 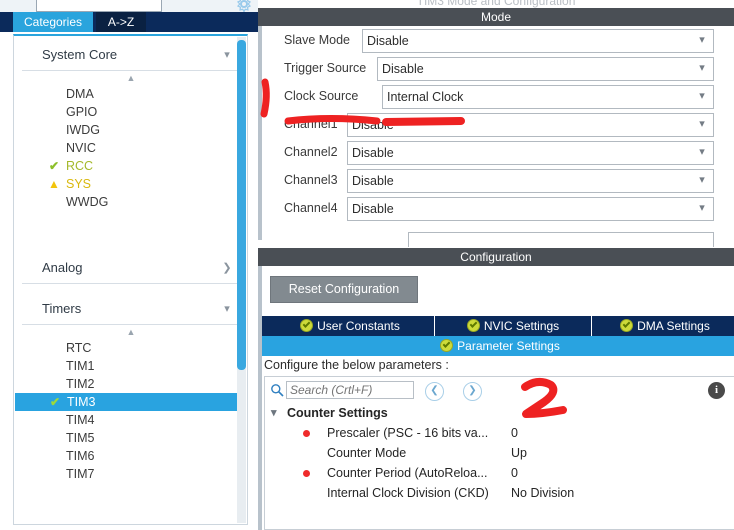 I want to click on mode-row-channel2: Channel2 Disable ▾, so click(x=498, y=152).